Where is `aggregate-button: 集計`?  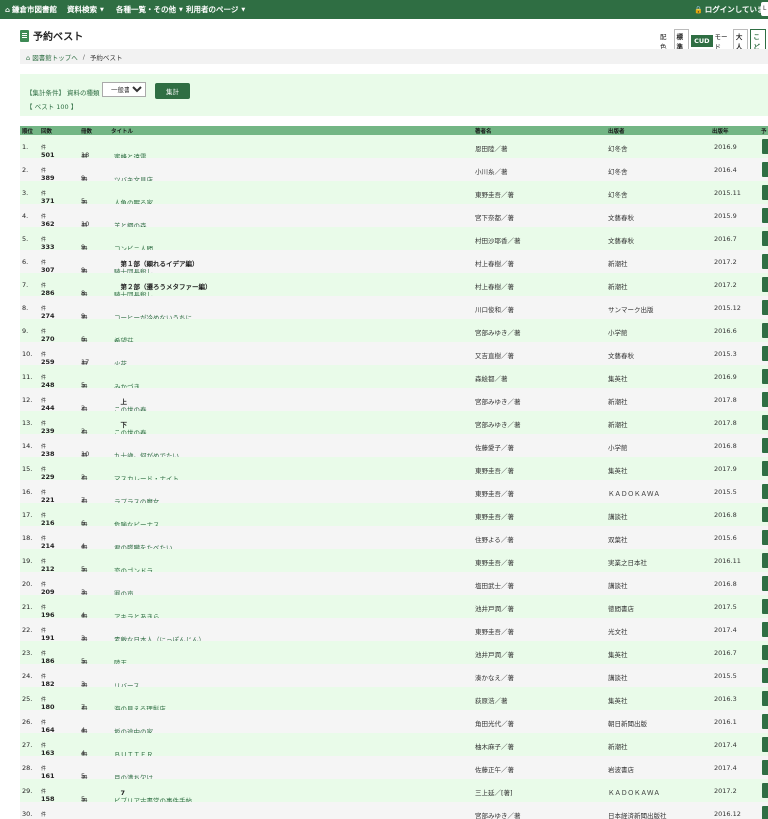
aggregate-button: 集計 is located at coordinates (172, 91).